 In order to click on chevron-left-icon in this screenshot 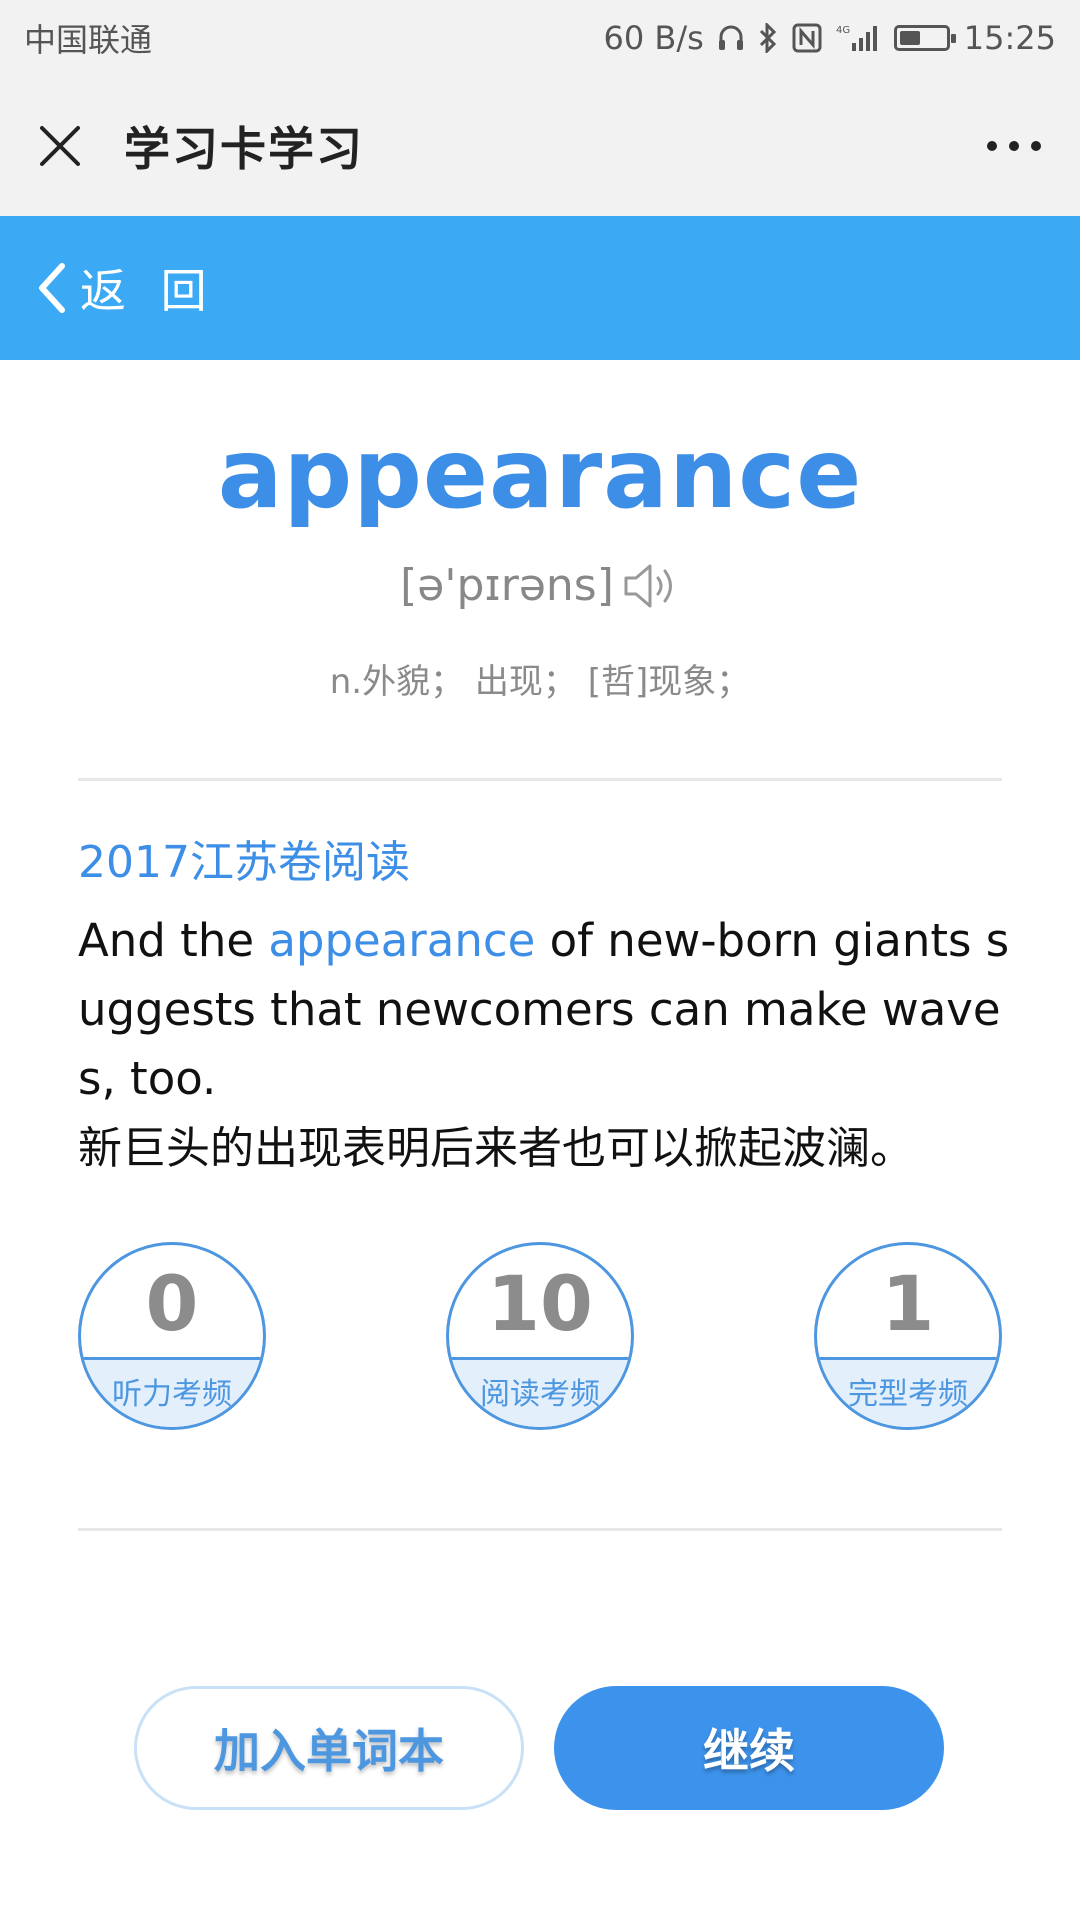, I will do `click(52, 288)`.